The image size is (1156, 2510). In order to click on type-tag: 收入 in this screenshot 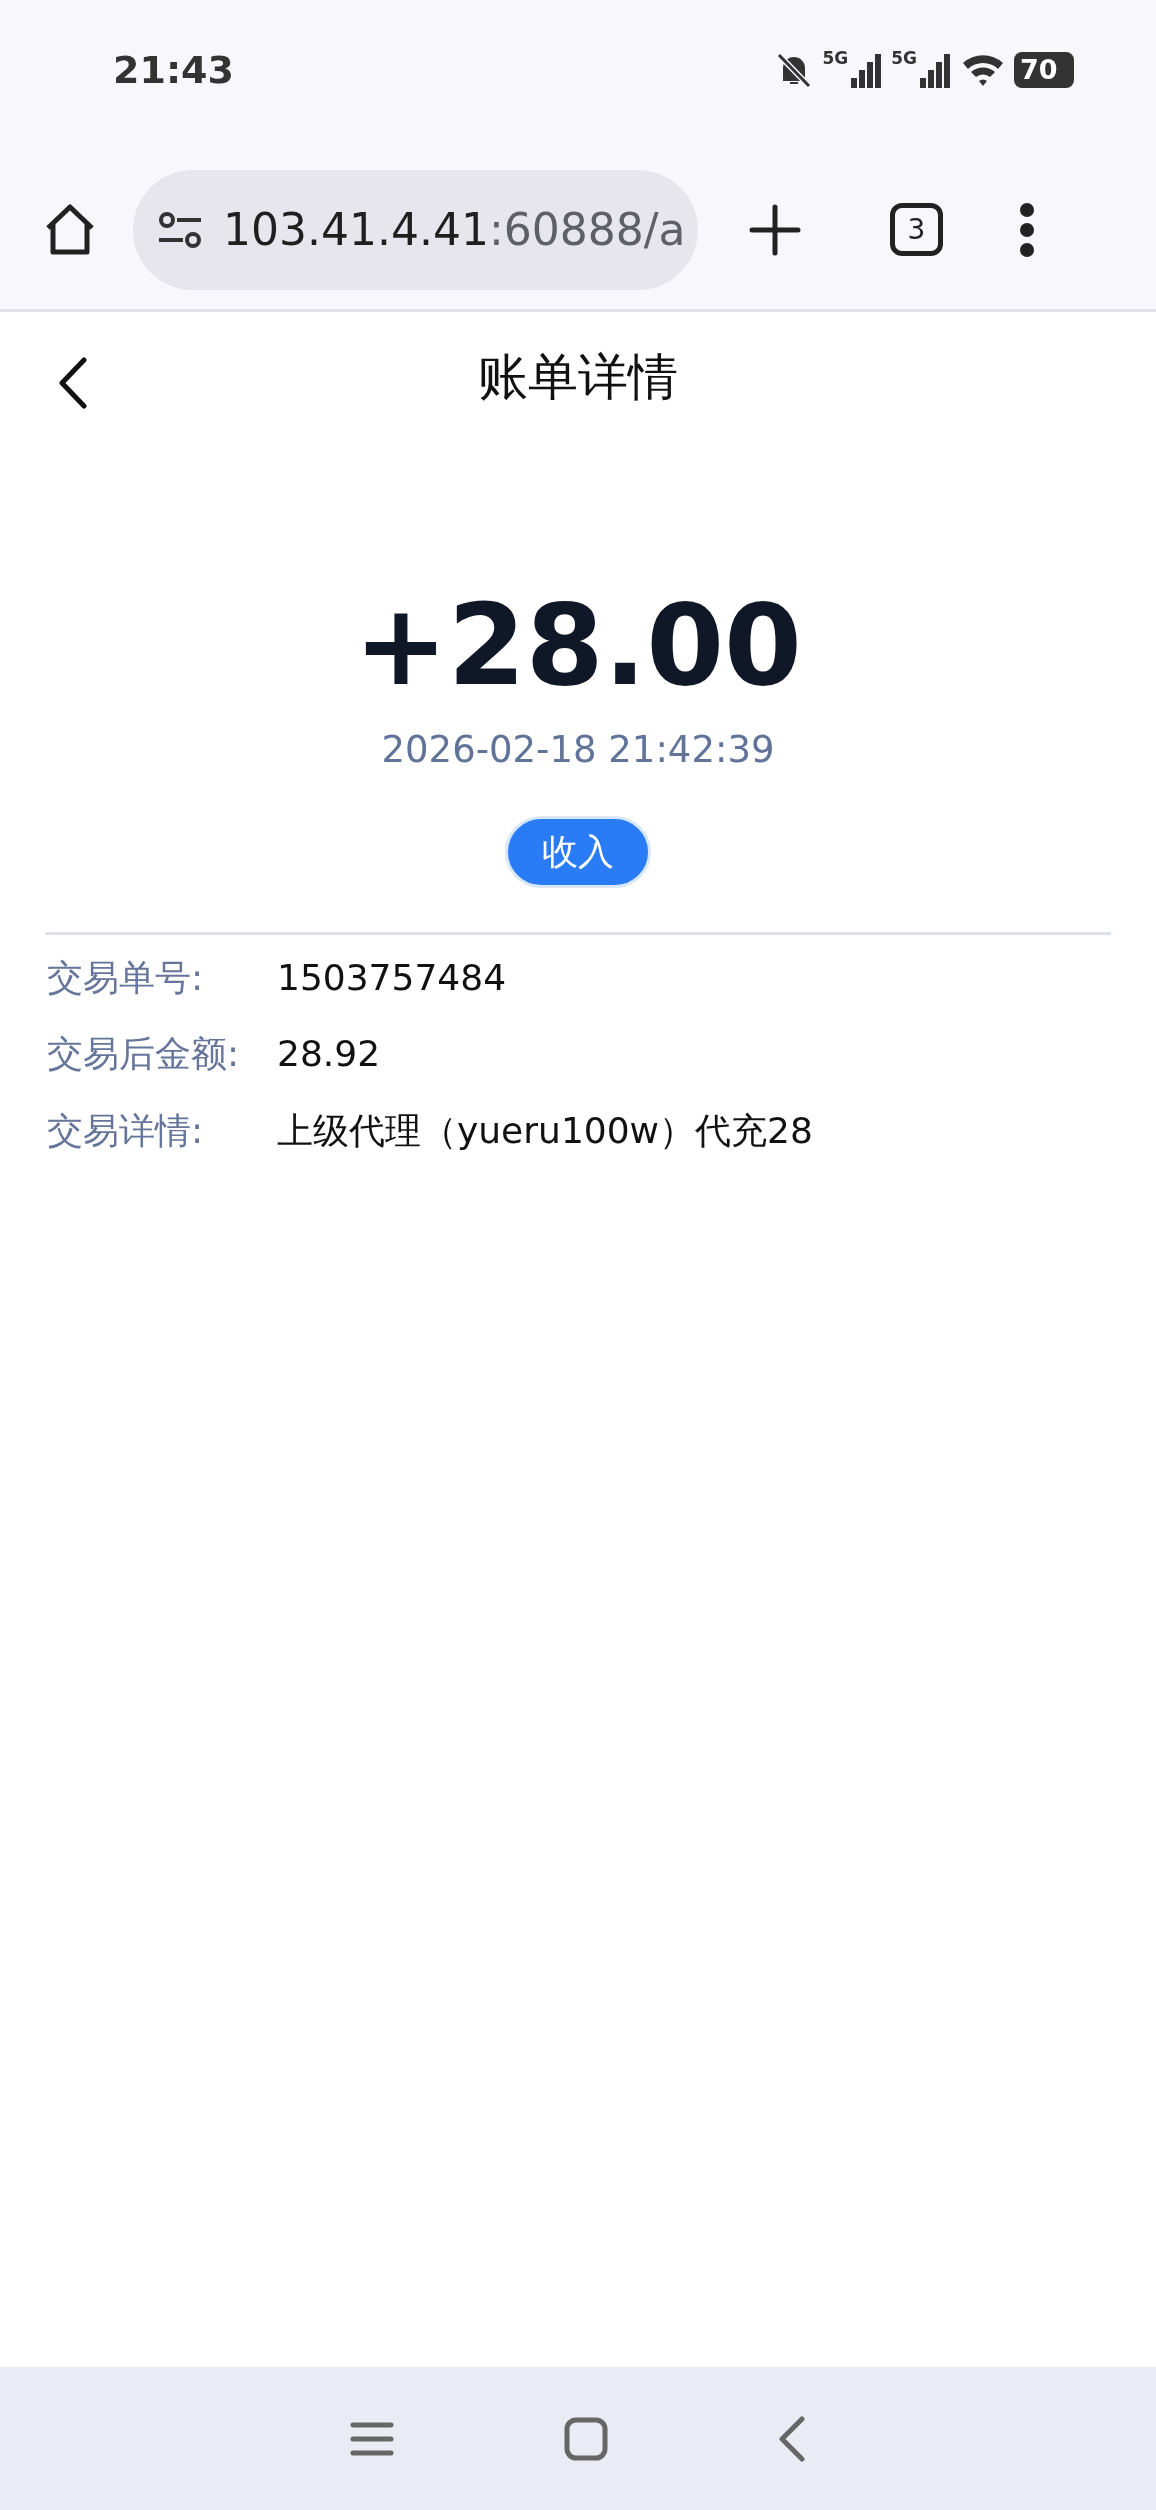, I will do `click(578, 851)`.